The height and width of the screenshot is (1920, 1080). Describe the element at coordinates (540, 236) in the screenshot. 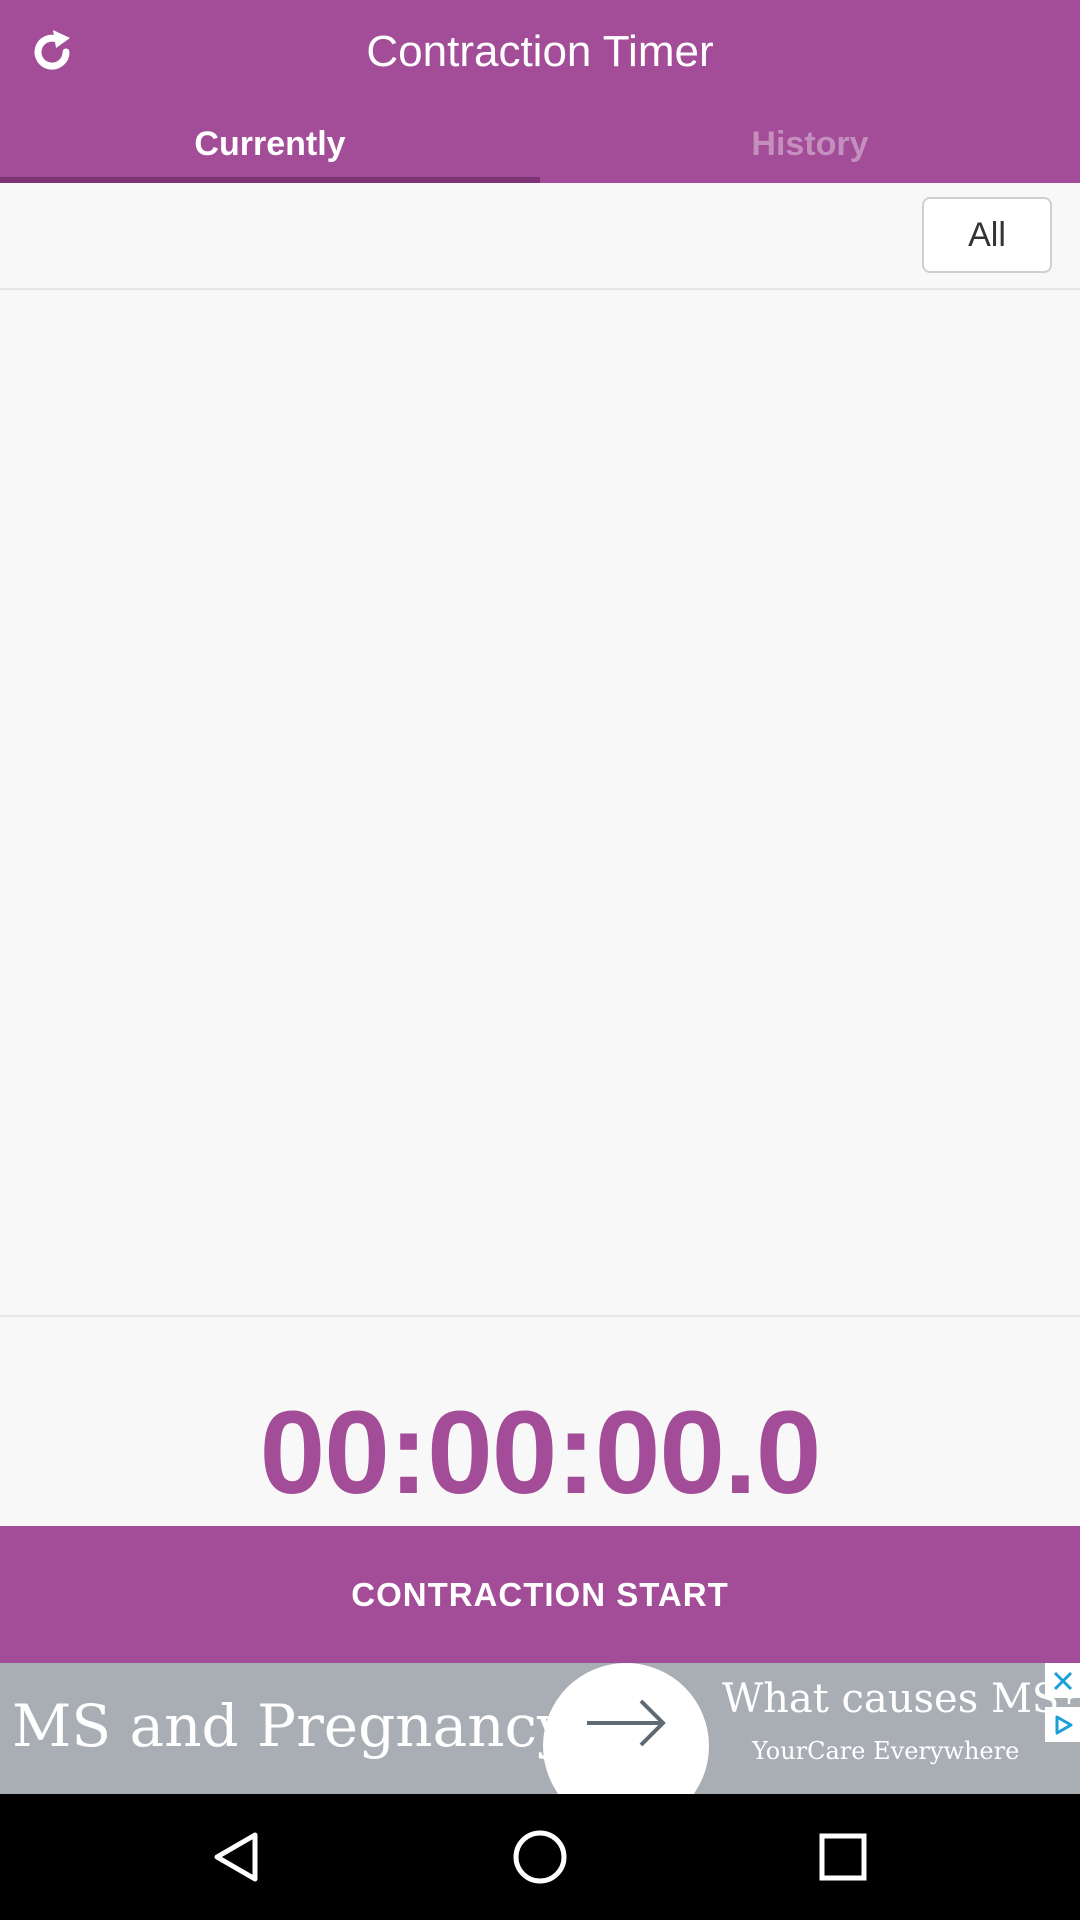

I see `filter-bar: All` at that location.